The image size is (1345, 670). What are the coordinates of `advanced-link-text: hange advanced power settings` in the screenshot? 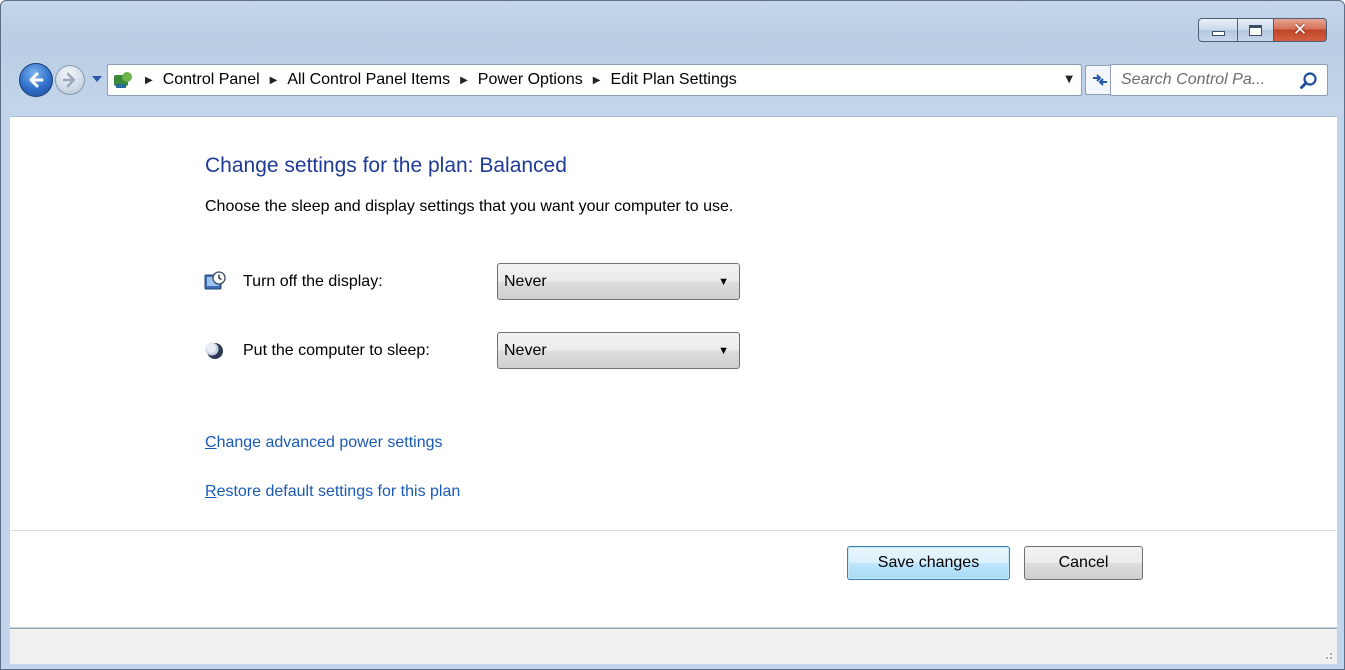 It's located at (329, 442).